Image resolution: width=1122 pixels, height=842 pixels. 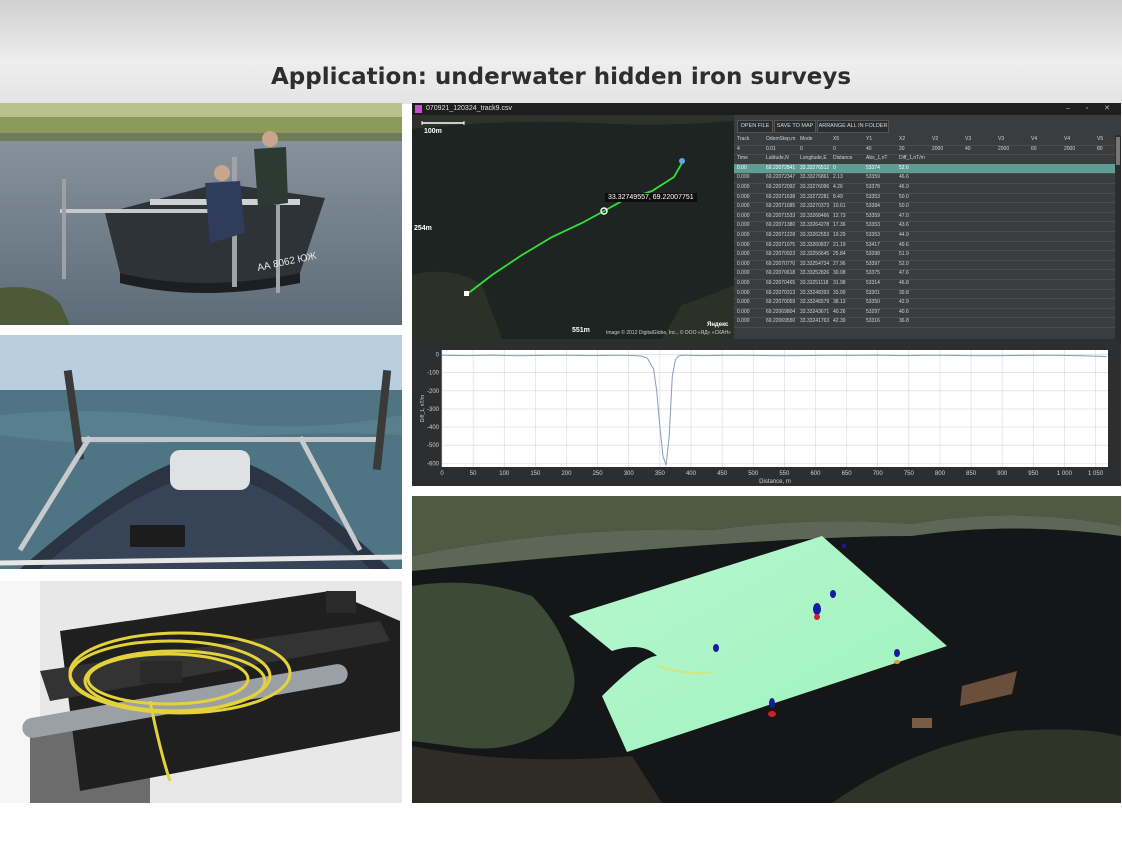 What do you see at coordinates (838, 187) in the screenshot?
I see `grid-cell: 4.26` at bounding box center [838, 187].